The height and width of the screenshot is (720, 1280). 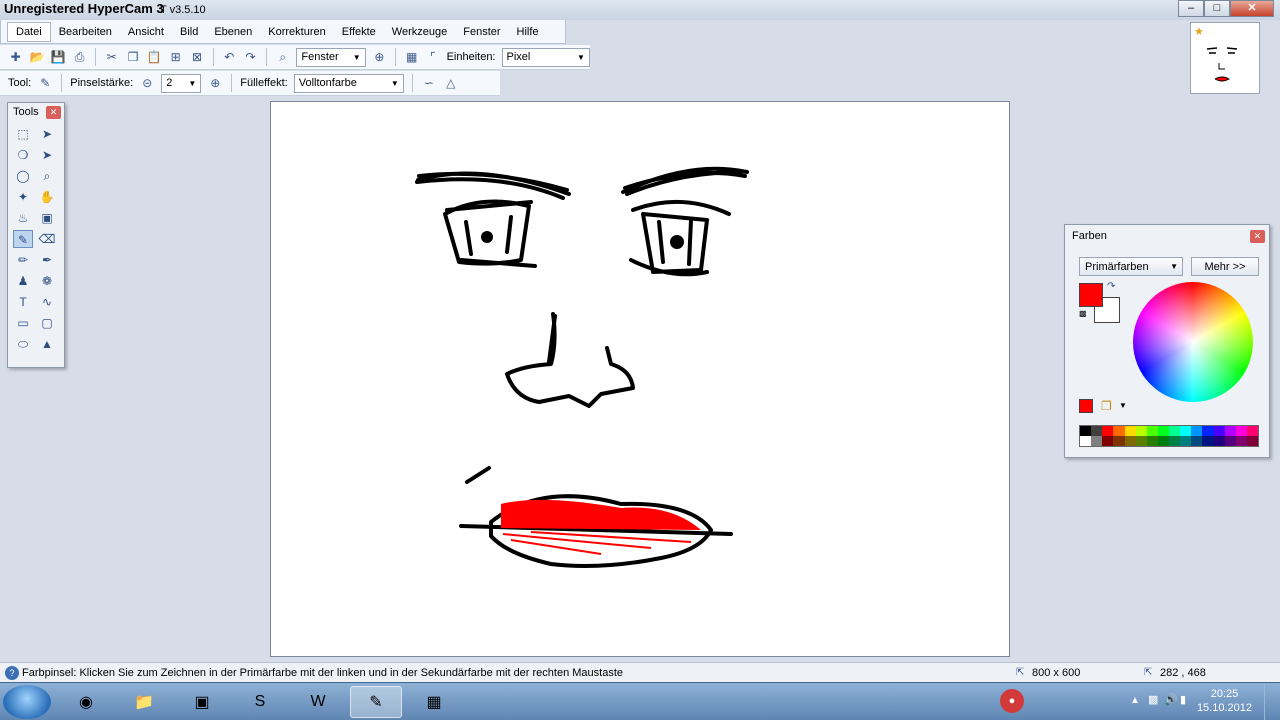 I want to click on print-icon: ⎙, so click(x=79, y=57).